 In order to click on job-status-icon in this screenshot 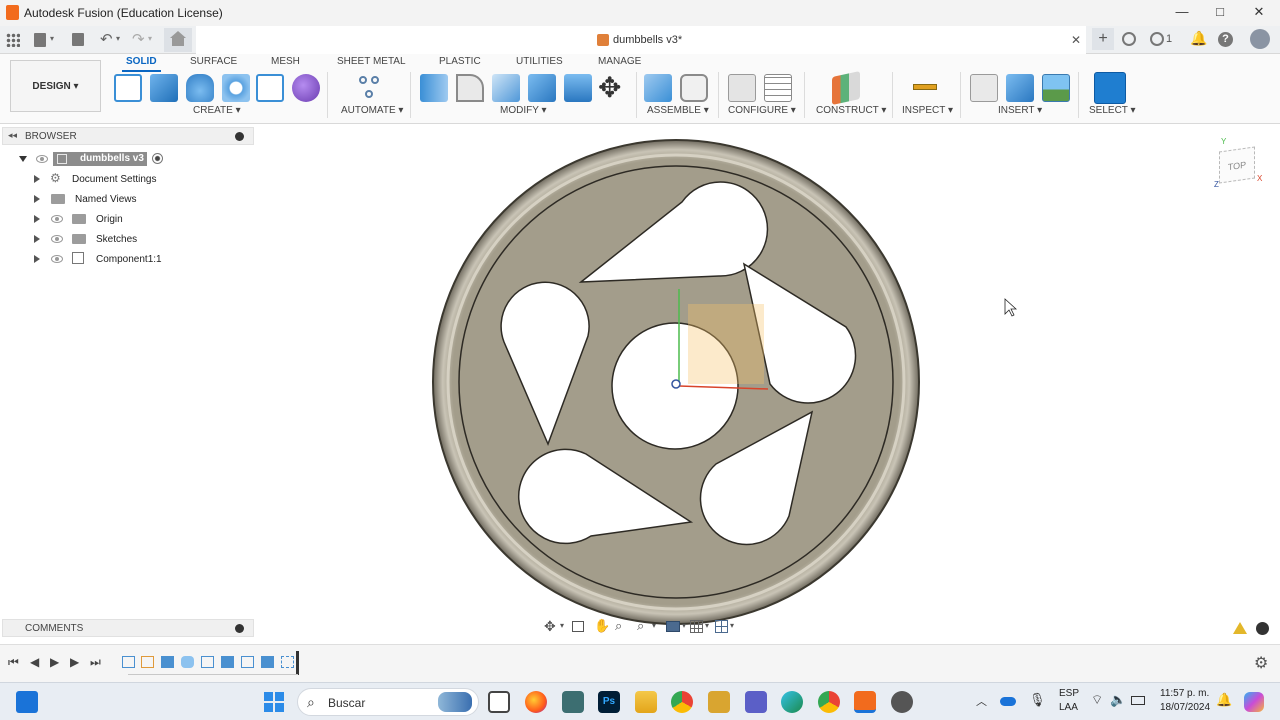, I will do `click(1157, 39)`.